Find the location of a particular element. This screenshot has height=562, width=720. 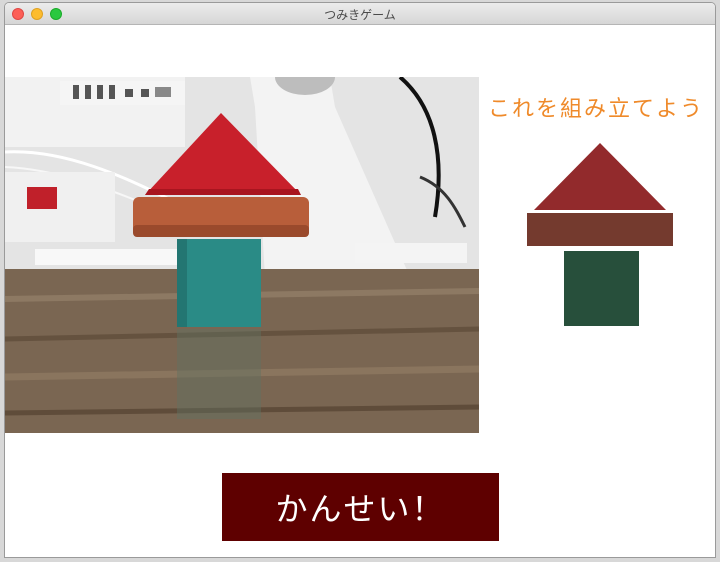

title-bar: つみきゲーム is located at coordinates (360, 14).